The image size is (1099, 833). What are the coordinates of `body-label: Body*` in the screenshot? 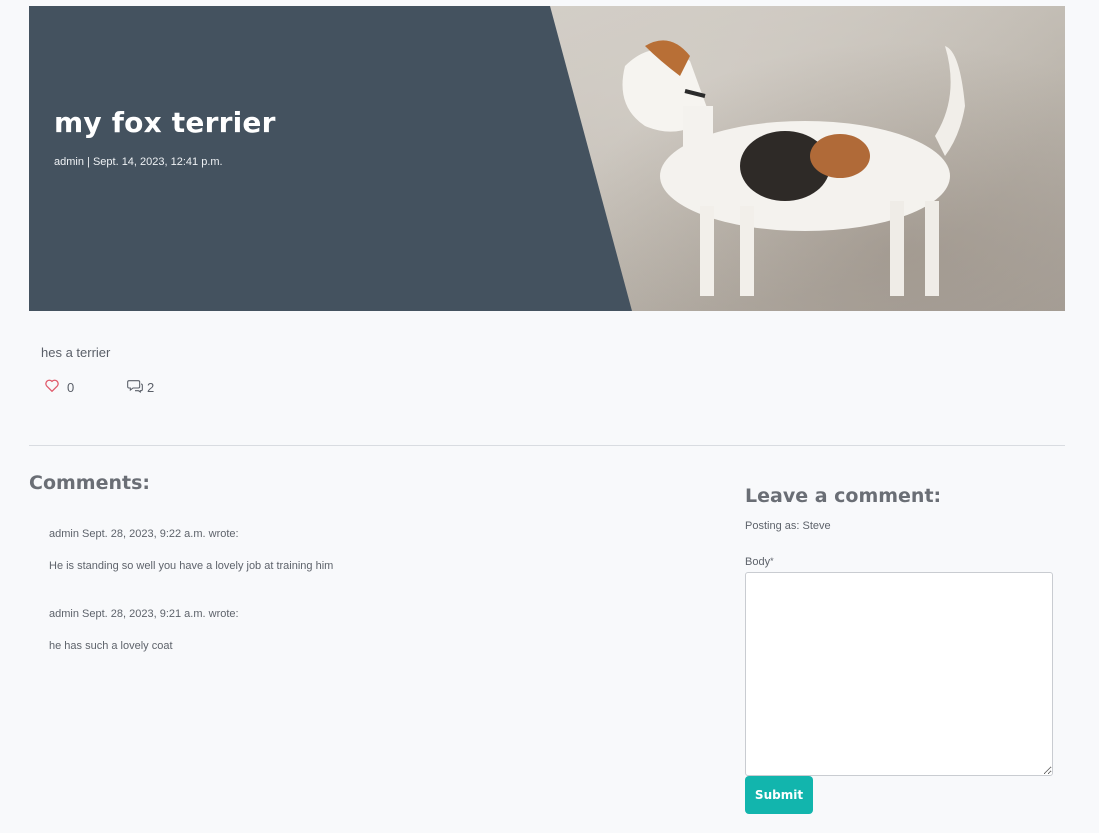 It's located at (759, 562).